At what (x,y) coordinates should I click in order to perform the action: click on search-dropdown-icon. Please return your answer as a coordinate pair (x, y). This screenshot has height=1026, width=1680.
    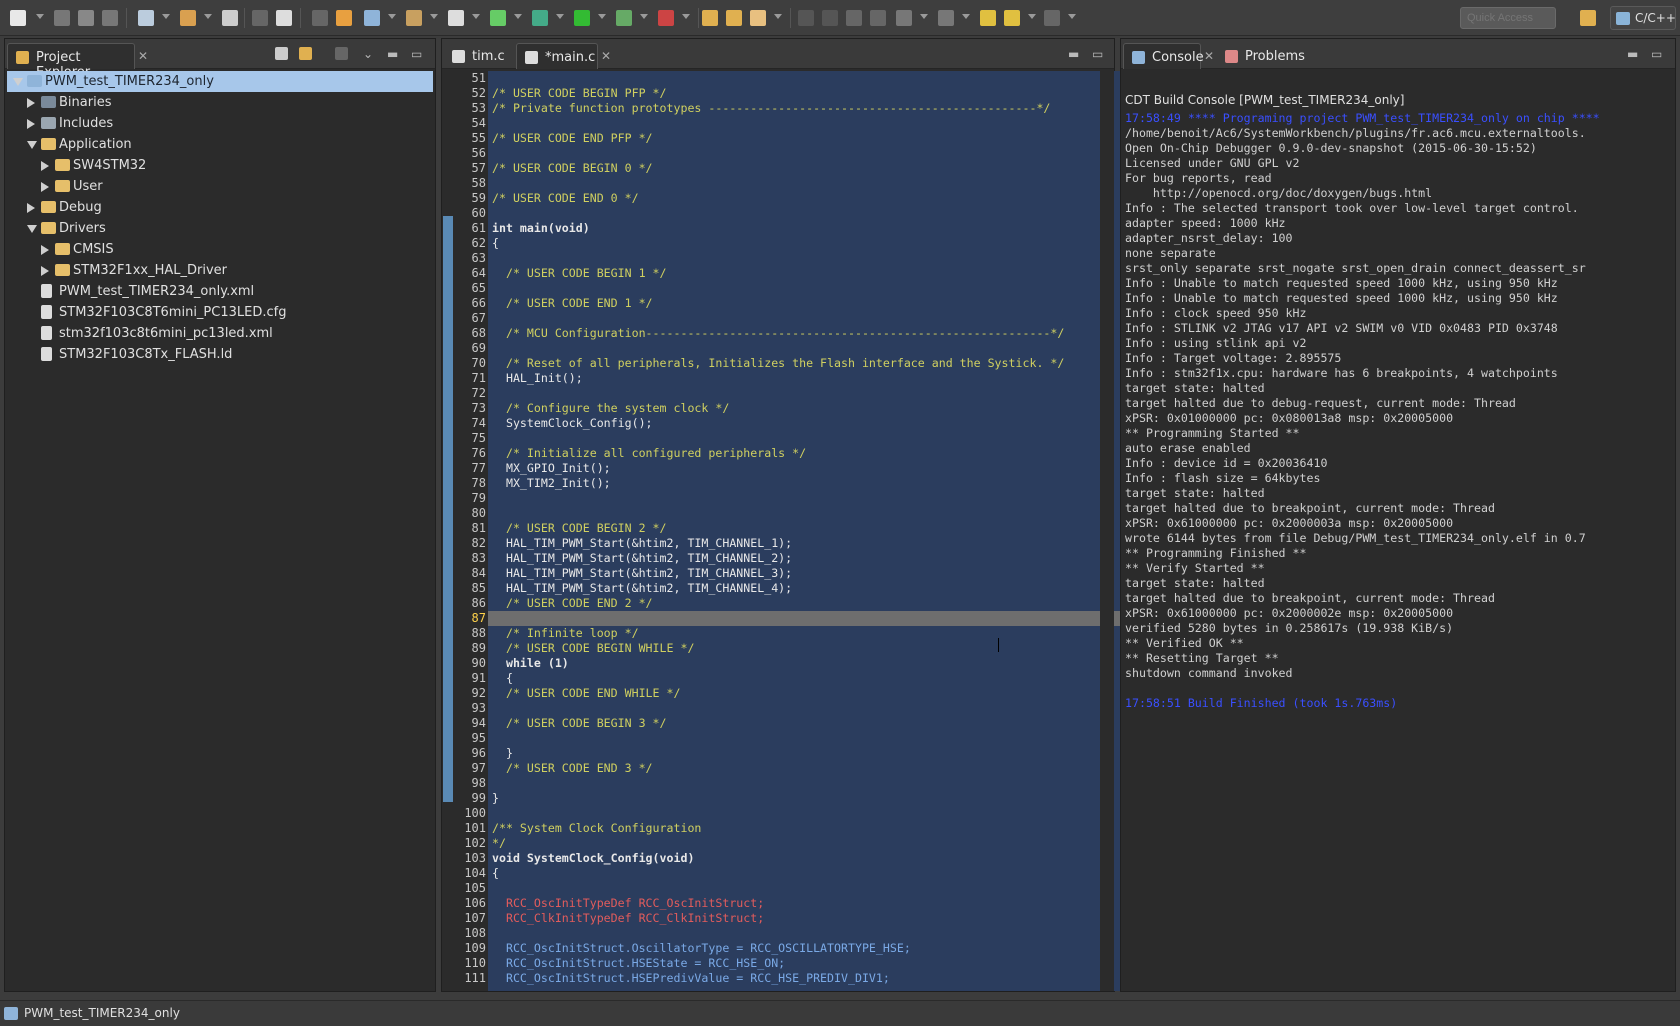
    Looking at the image, I should click on (778, 16).